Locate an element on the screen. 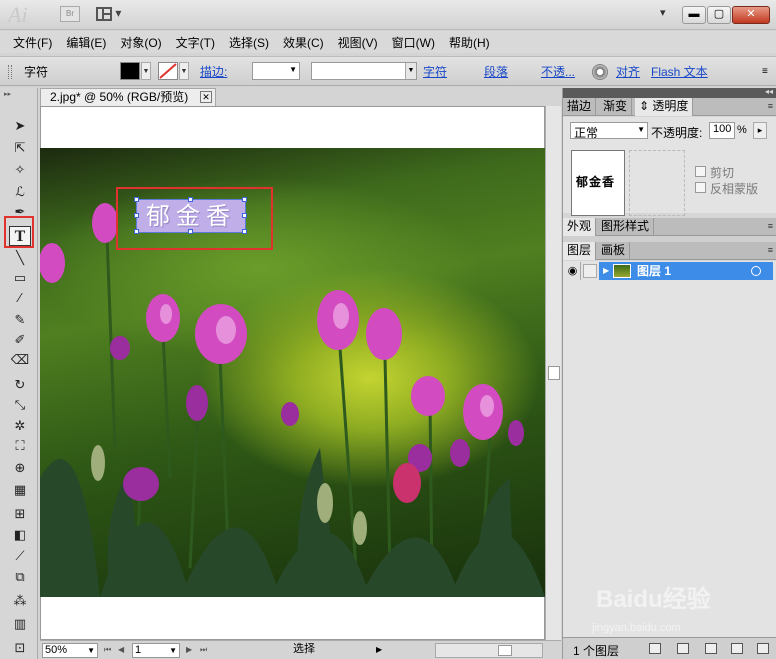  selected-text-object: 郁金香 is located at coordinates (191, 216).